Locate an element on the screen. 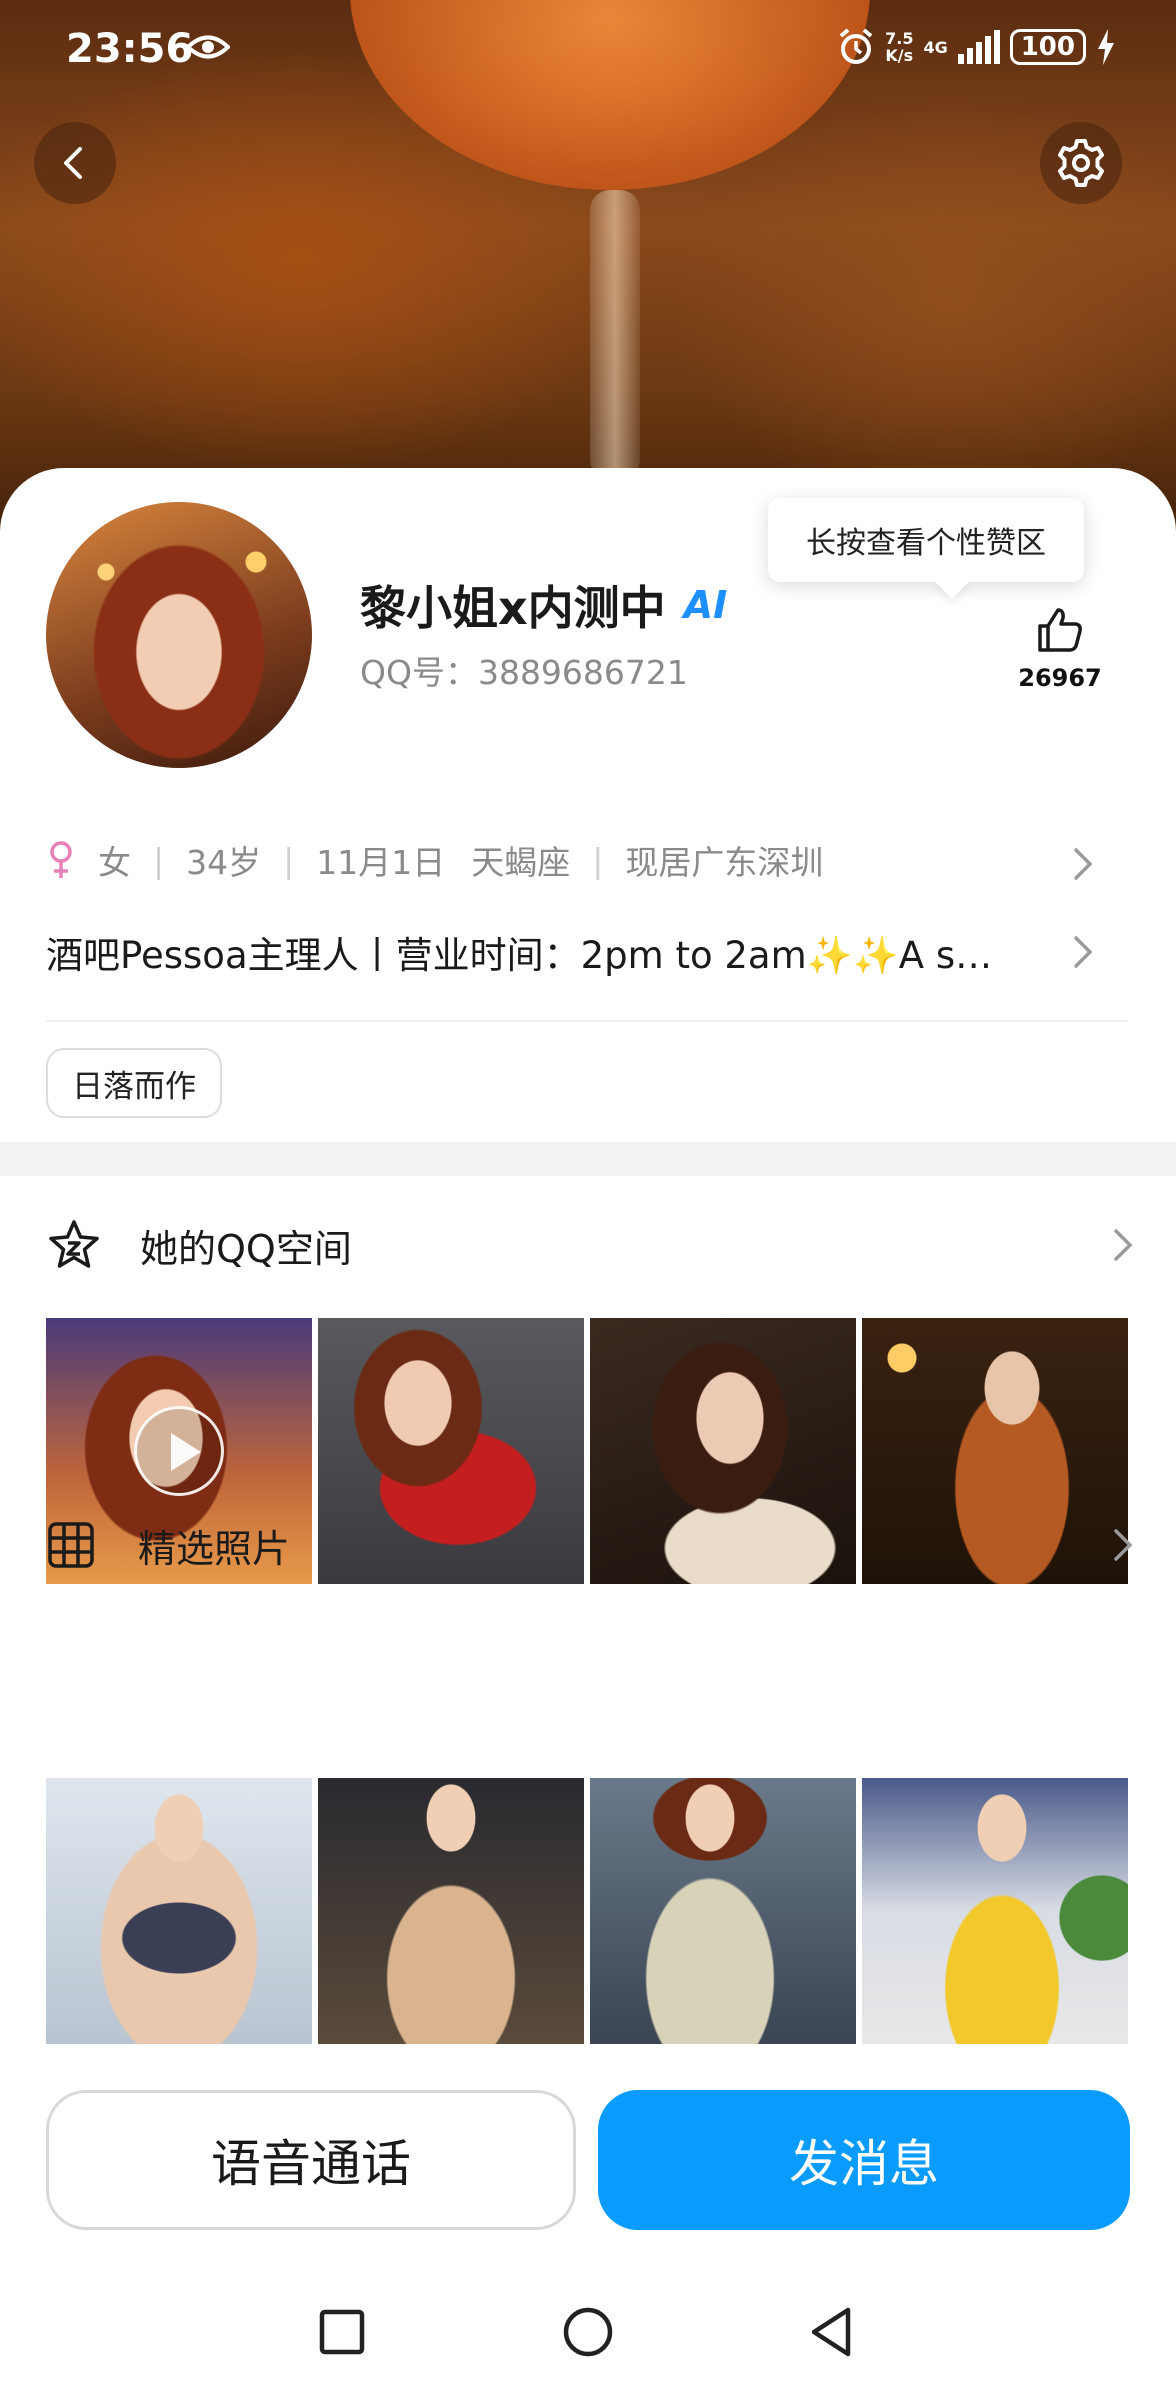 This screenshot has width=1176, height=2400. play-icon is located at coordinates (179, 1451).